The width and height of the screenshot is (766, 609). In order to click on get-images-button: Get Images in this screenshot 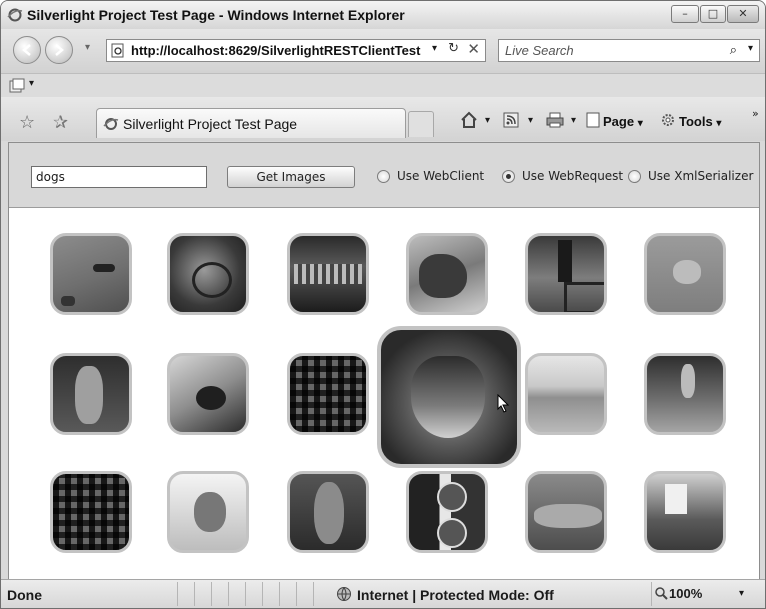, I will do `click(291, 177)`.